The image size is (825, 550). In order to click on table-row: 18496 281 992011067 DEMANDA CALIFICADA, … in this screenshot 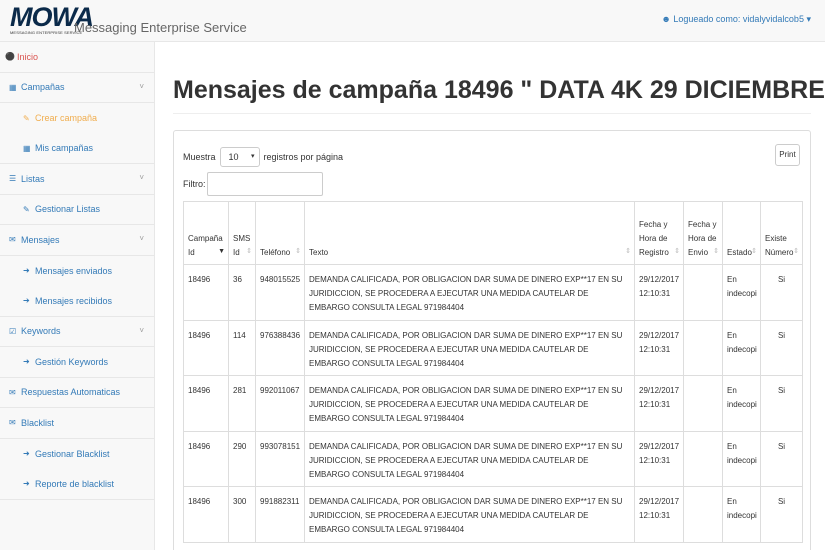, I will do `click(493, 403)`.